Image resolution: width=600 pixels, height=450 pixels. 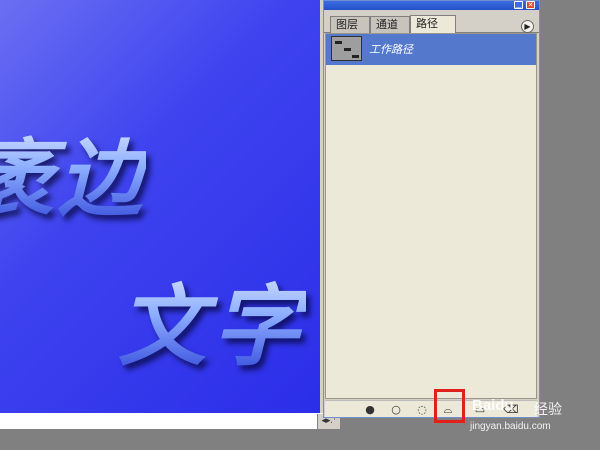 What do you see at coordinates (422, 409) in the screenshot?
I see `load-selection-icon: ◌` at bounding box center [422, 409].